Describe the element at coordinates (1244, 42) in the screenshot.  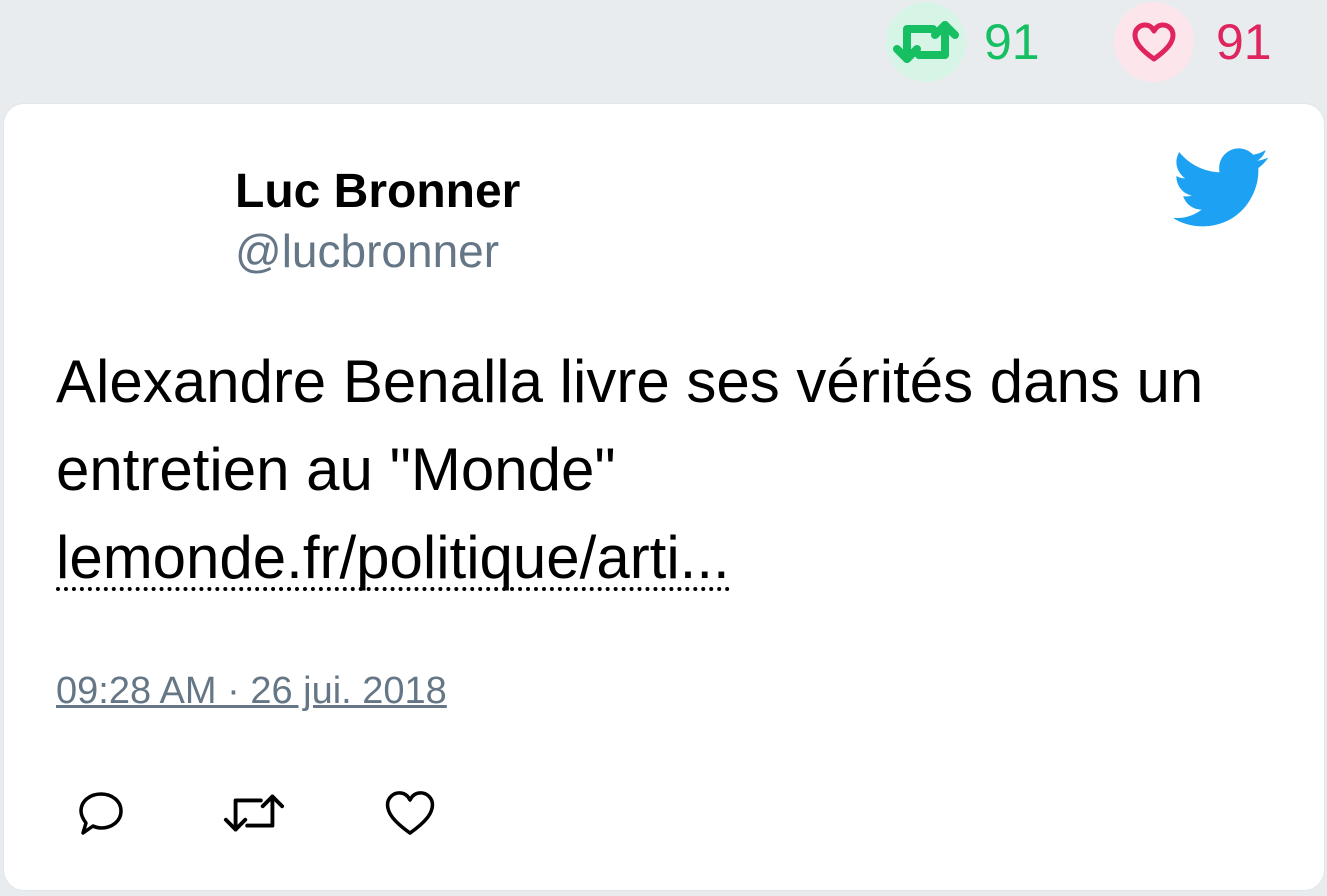
I see `like-count: 91` at that location.